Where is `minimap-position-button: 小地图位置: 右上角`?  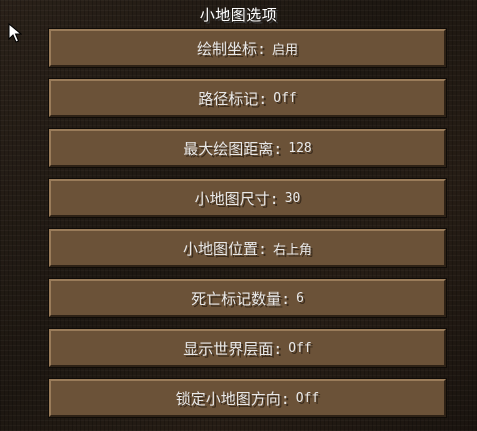
minimap-position-button: 小地图位置: 右上角 is located at coordinates (247, 248).